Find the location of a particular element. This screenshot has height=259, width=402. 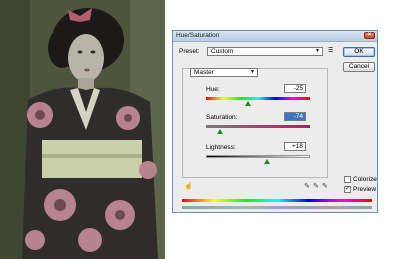

ok-button: OK is located at coordinates (359, 52).